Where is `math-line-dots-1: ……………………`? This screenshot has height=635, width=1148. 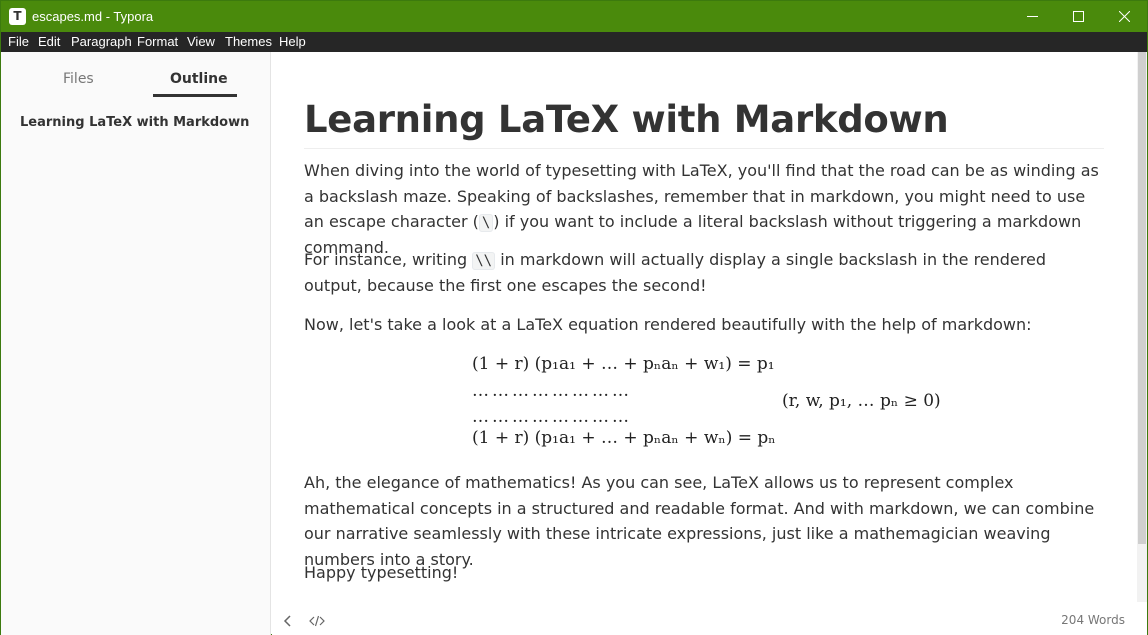
math-line-dots-1: …………………… is located at coordinates (552, 391).